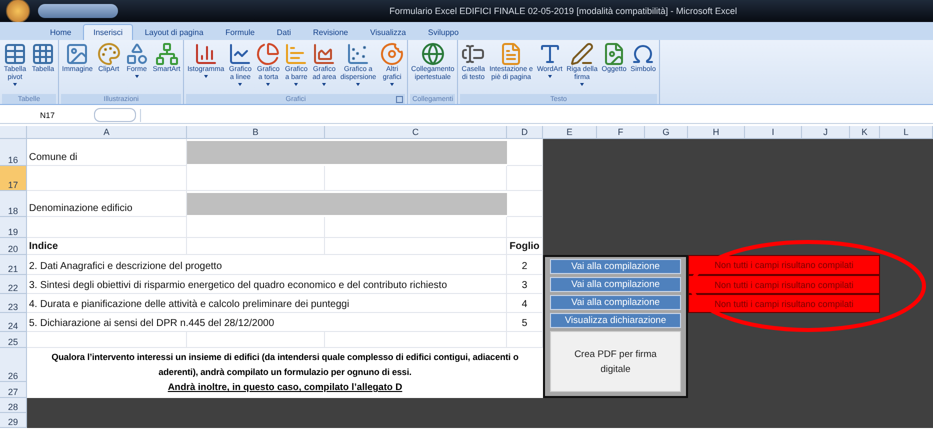 The image size is (933, 434). I want to click on note-text: Qualora l’intervento interessi un insieme di edifici (da intendersi quale complesso di edifici contigui, adiacenti o aderenti), andrà compilato un formulazio per ognuno di essi., so click(285, 365).